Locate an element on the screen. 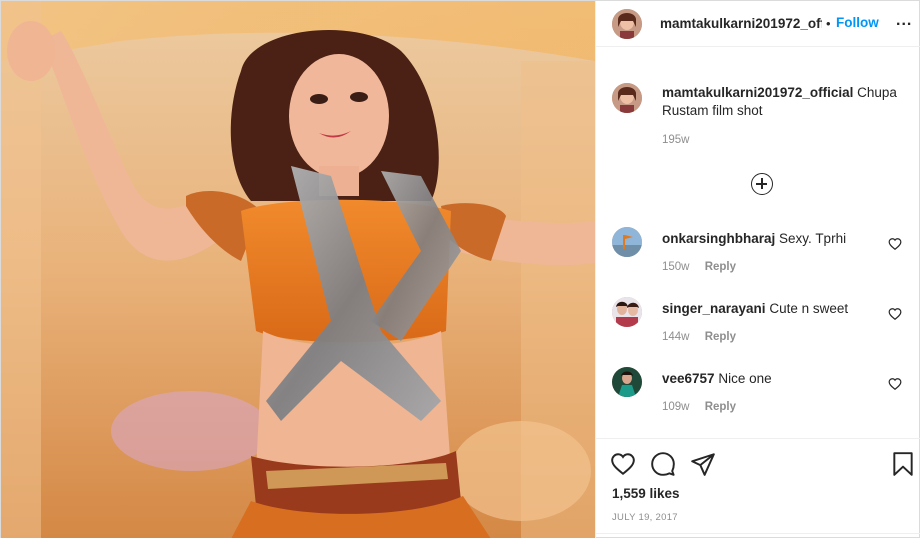 The image size is (920, 538). comment-username: onkarsinghbharaj is located at coordinates (718, 238).